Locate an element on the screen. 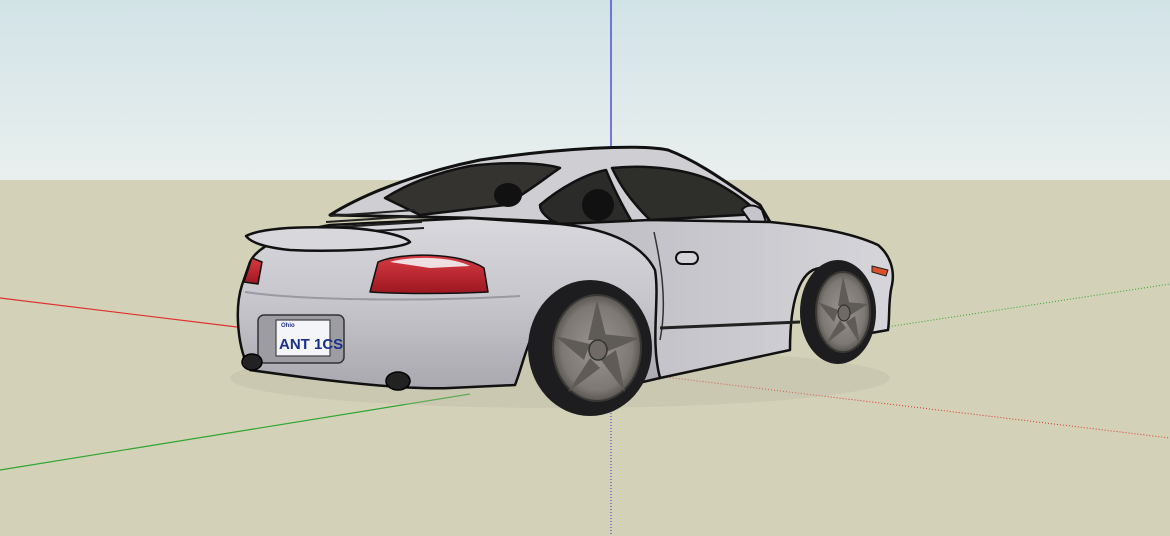  plate-number-text: ANT 1CS is located at coordinates (311, 344).